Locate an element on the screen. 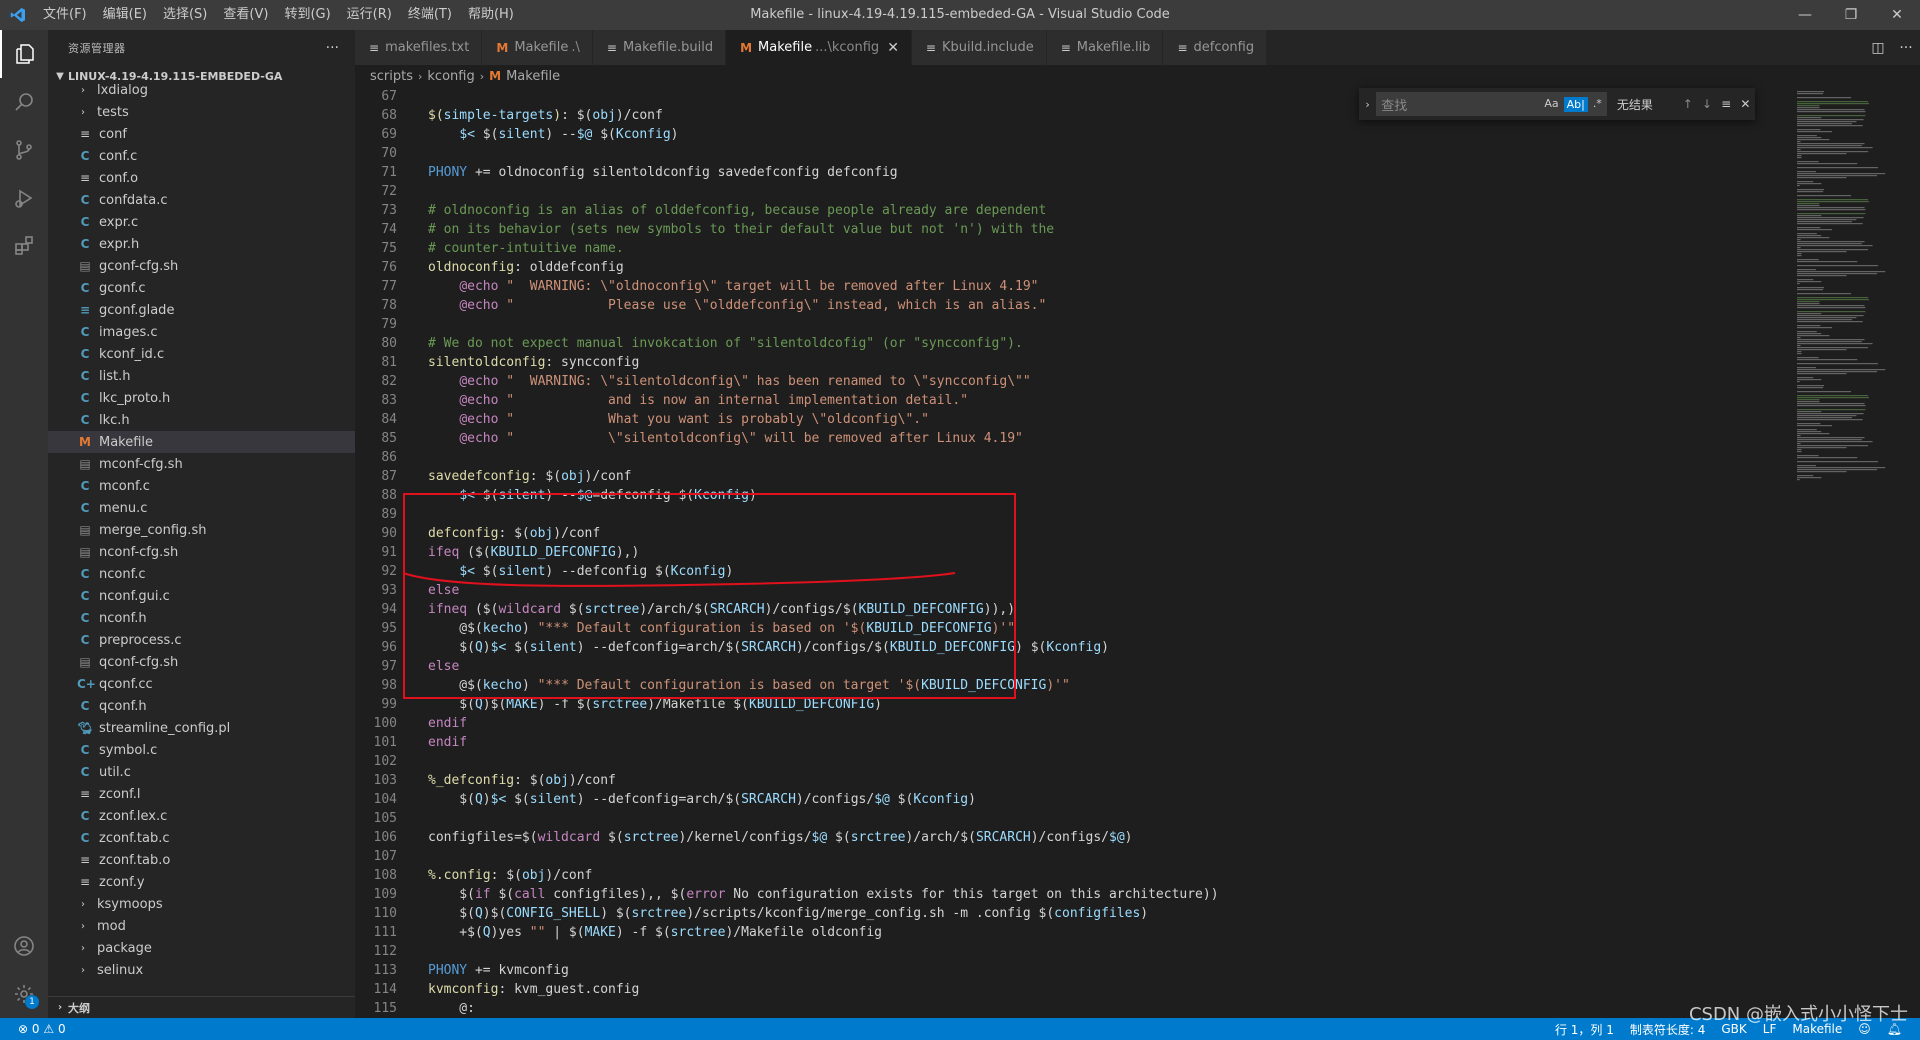 The image size is (1920, 1040). tree-file: ≡ gconf.glade is located at coordinates (201, 310).